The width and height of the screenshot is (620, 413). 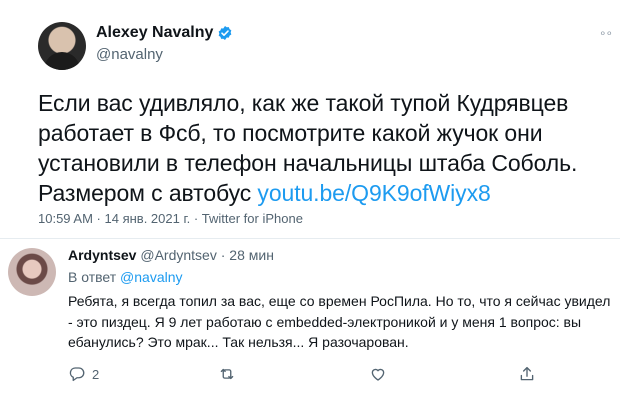 What do you see at coordinates (225, 33) in the screenshot?
I see `verified-badge-icon` at bounding box center [225, 33].